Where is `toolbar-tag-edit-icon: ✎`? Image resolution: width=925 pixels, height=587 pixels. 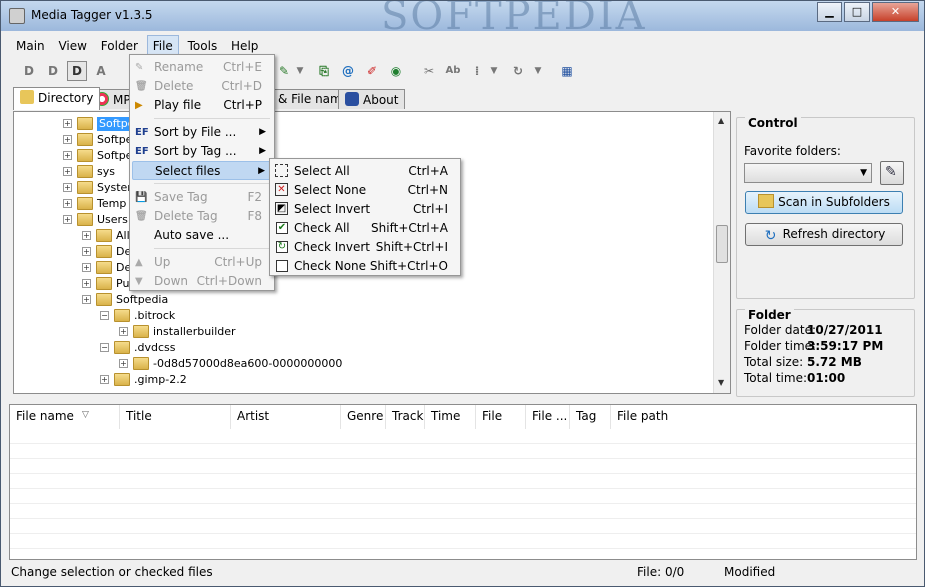
toolbar-tag-edit-icon: ✎ is located at coordinates (284, 71).